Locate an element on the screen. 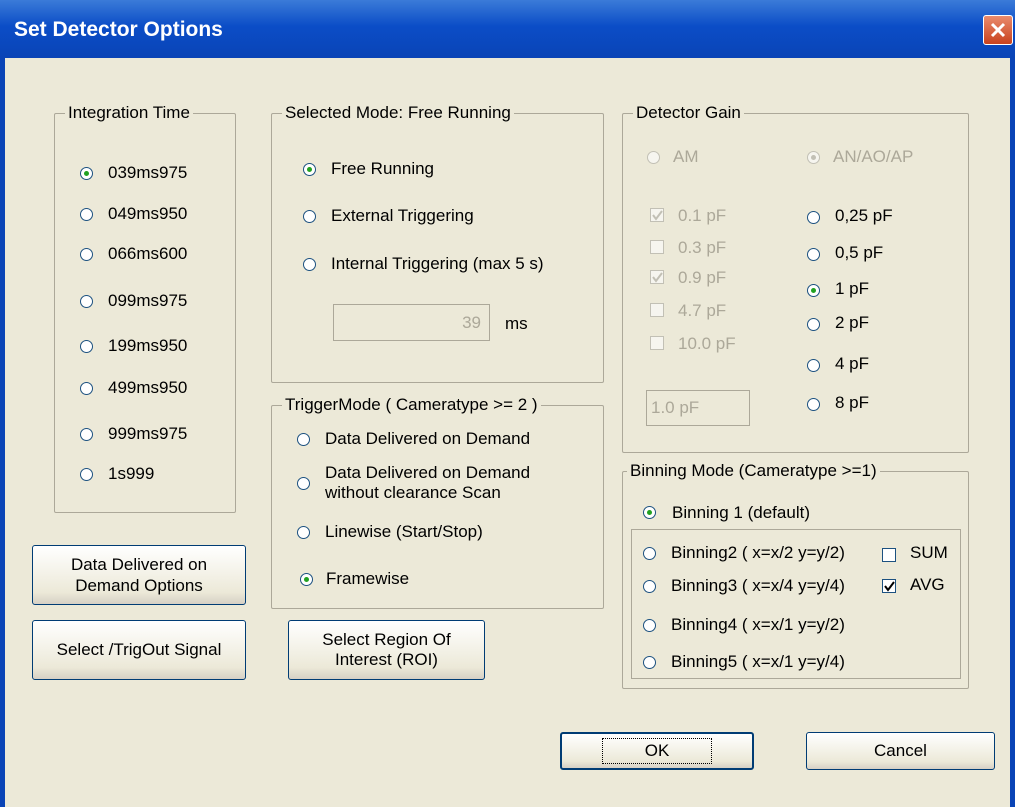 Image resolution: width=1015 pixels, height=807 pixels. mode-label: External Triggering is located at coordinates (402, 215).